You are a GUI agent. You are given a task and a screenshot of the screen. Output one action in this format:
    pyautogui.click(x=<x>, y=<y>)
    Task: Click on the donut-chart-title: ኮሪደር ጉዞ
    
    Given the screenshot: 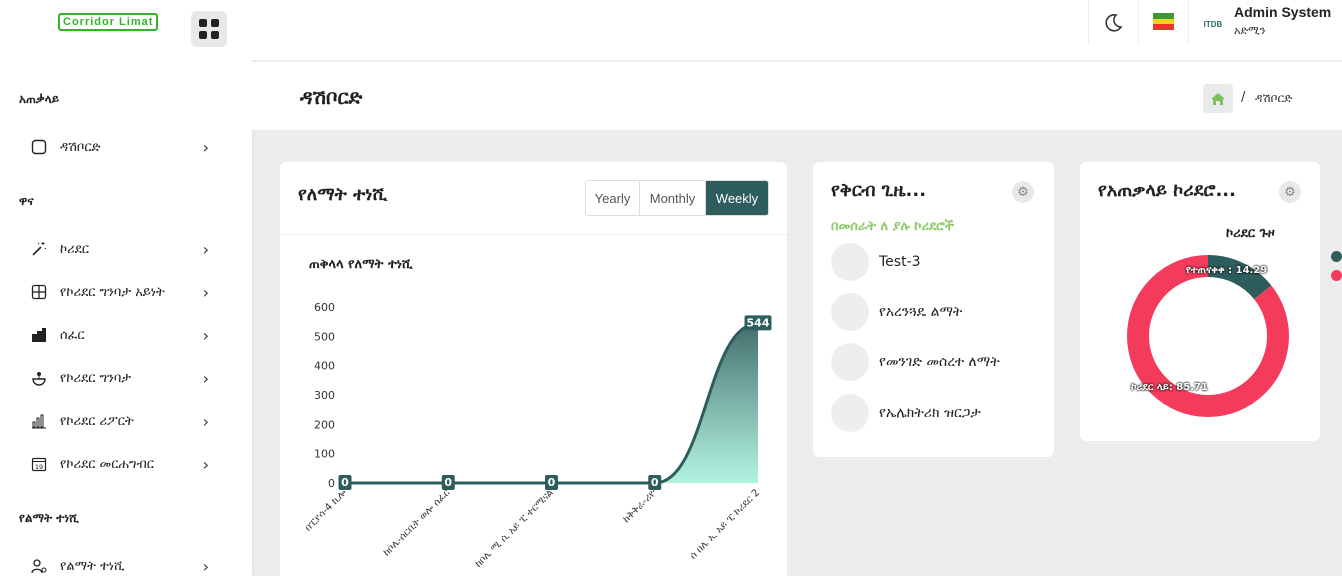 What is the action you would take?
    pyautogui.click(x=1250, y=233)
    